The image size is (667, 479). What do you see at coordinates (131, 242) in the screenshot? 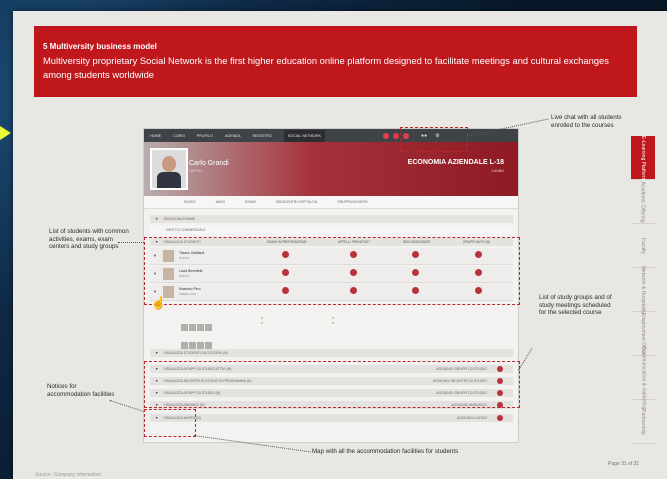
I see `connector-line` at bounding box center [131, 242].